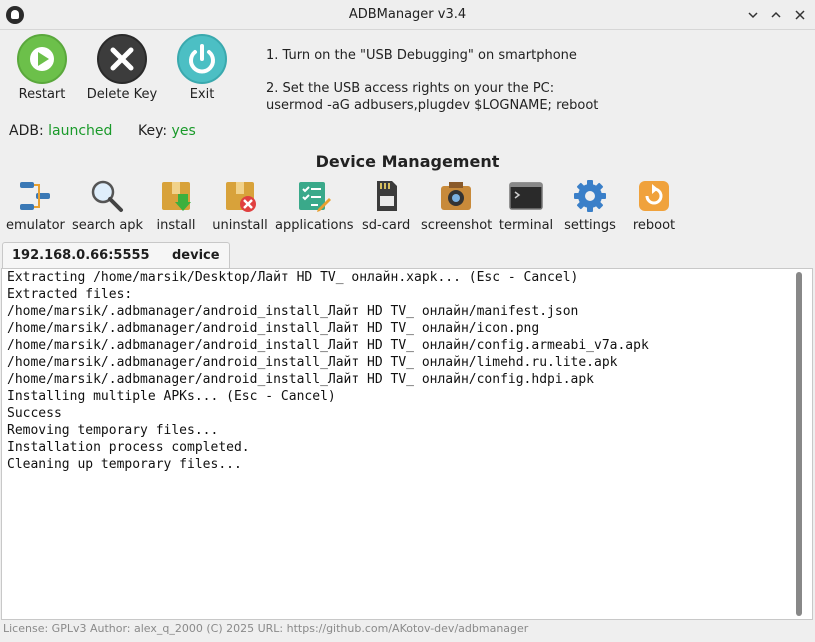 This screenshot has height=642, width=815. What do you see at coordinates (202, 94) in the screenshot?
I see `exit-label: Exit` at bounding box center [202, 94].